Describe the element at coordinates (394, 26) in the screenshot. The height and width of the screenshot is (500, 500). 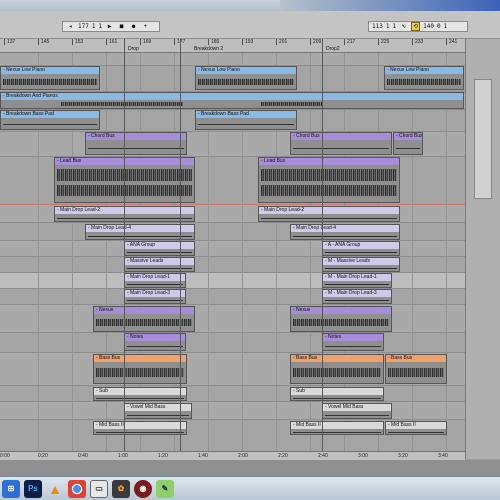
I see `position-sixteenth: 1` at that location.